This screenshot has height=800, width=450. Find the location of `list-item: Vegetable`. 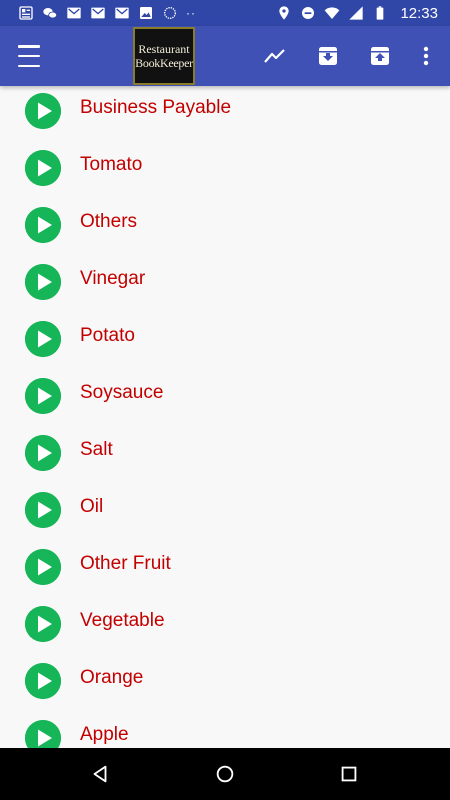

list-item: Vegetable is located at coordinates (225, 624).